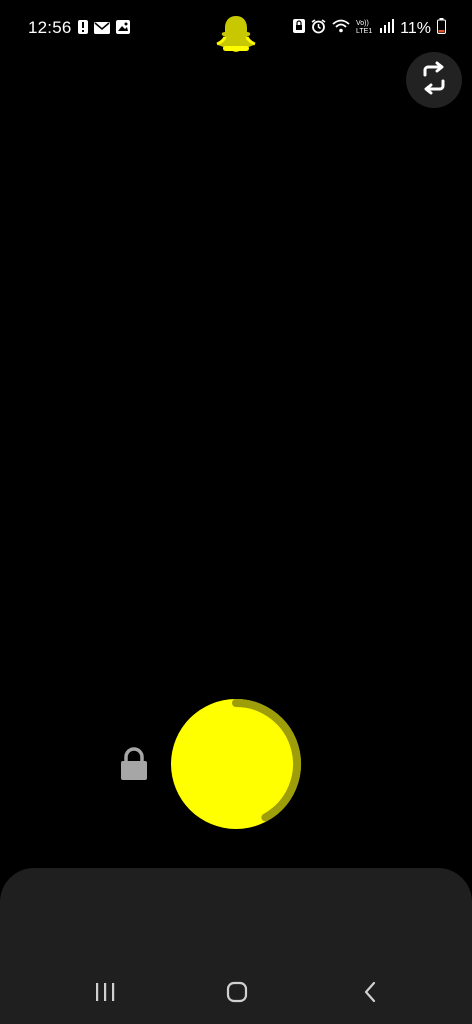 Image resolution: width=472 pixels, height=1024 pixels. I want to click on capture-button, so click(236, 764).